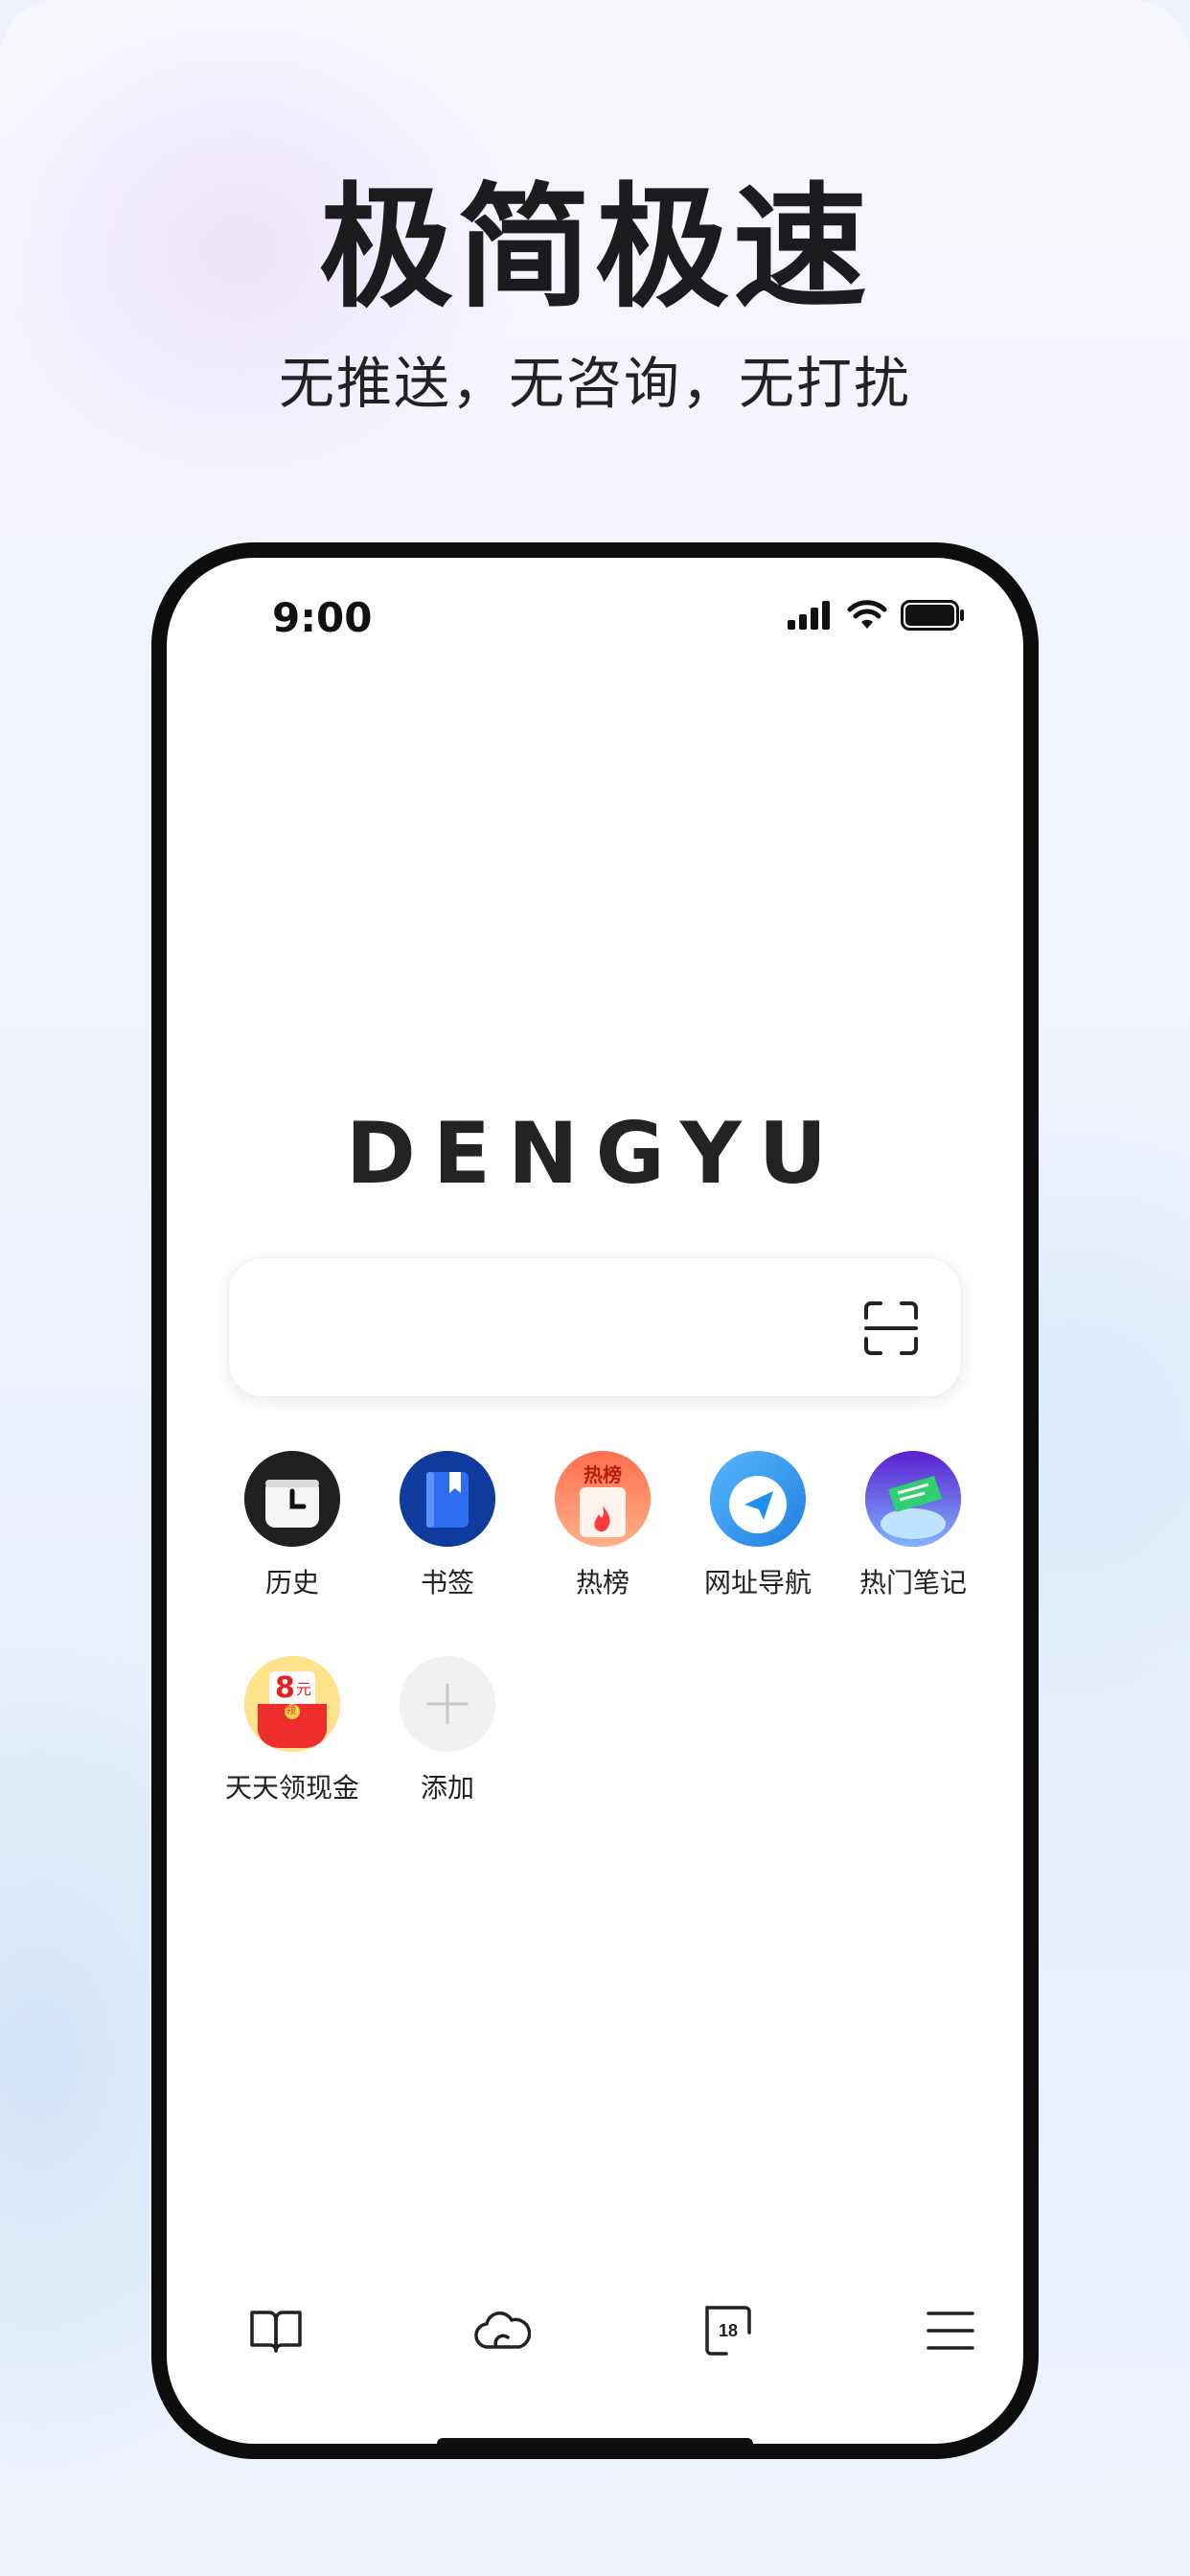 This screenshot has height=2576, width=1190. Describe the element at coordinates (291, 1710) in the screenshot. I see `cash-tag: 领` at that location.